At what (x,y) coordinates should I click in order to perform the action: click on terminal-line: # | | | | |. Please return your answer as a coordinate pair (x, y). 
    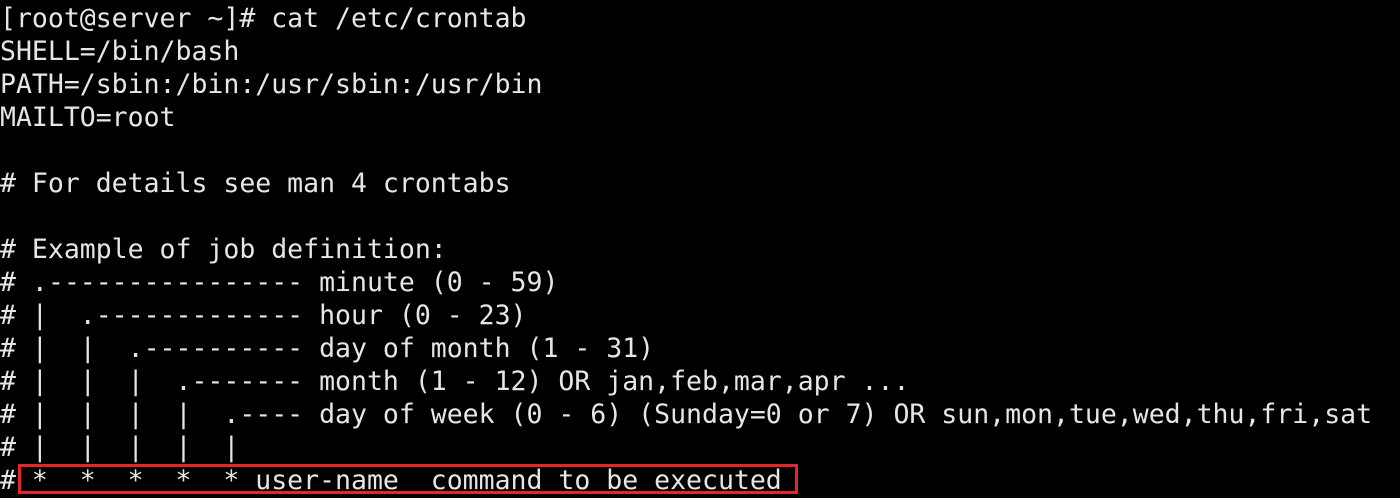
    Looking at the image, I should click on (120, 447).